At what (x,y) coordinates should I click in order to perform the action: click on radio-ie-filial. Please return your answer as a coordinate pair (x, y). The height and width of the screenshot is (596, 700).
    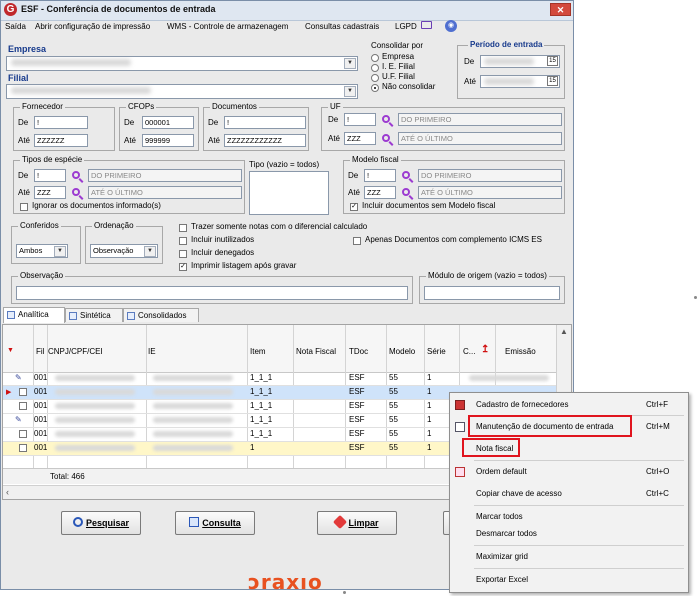
    Looking at the image, I should click on (375, 68).